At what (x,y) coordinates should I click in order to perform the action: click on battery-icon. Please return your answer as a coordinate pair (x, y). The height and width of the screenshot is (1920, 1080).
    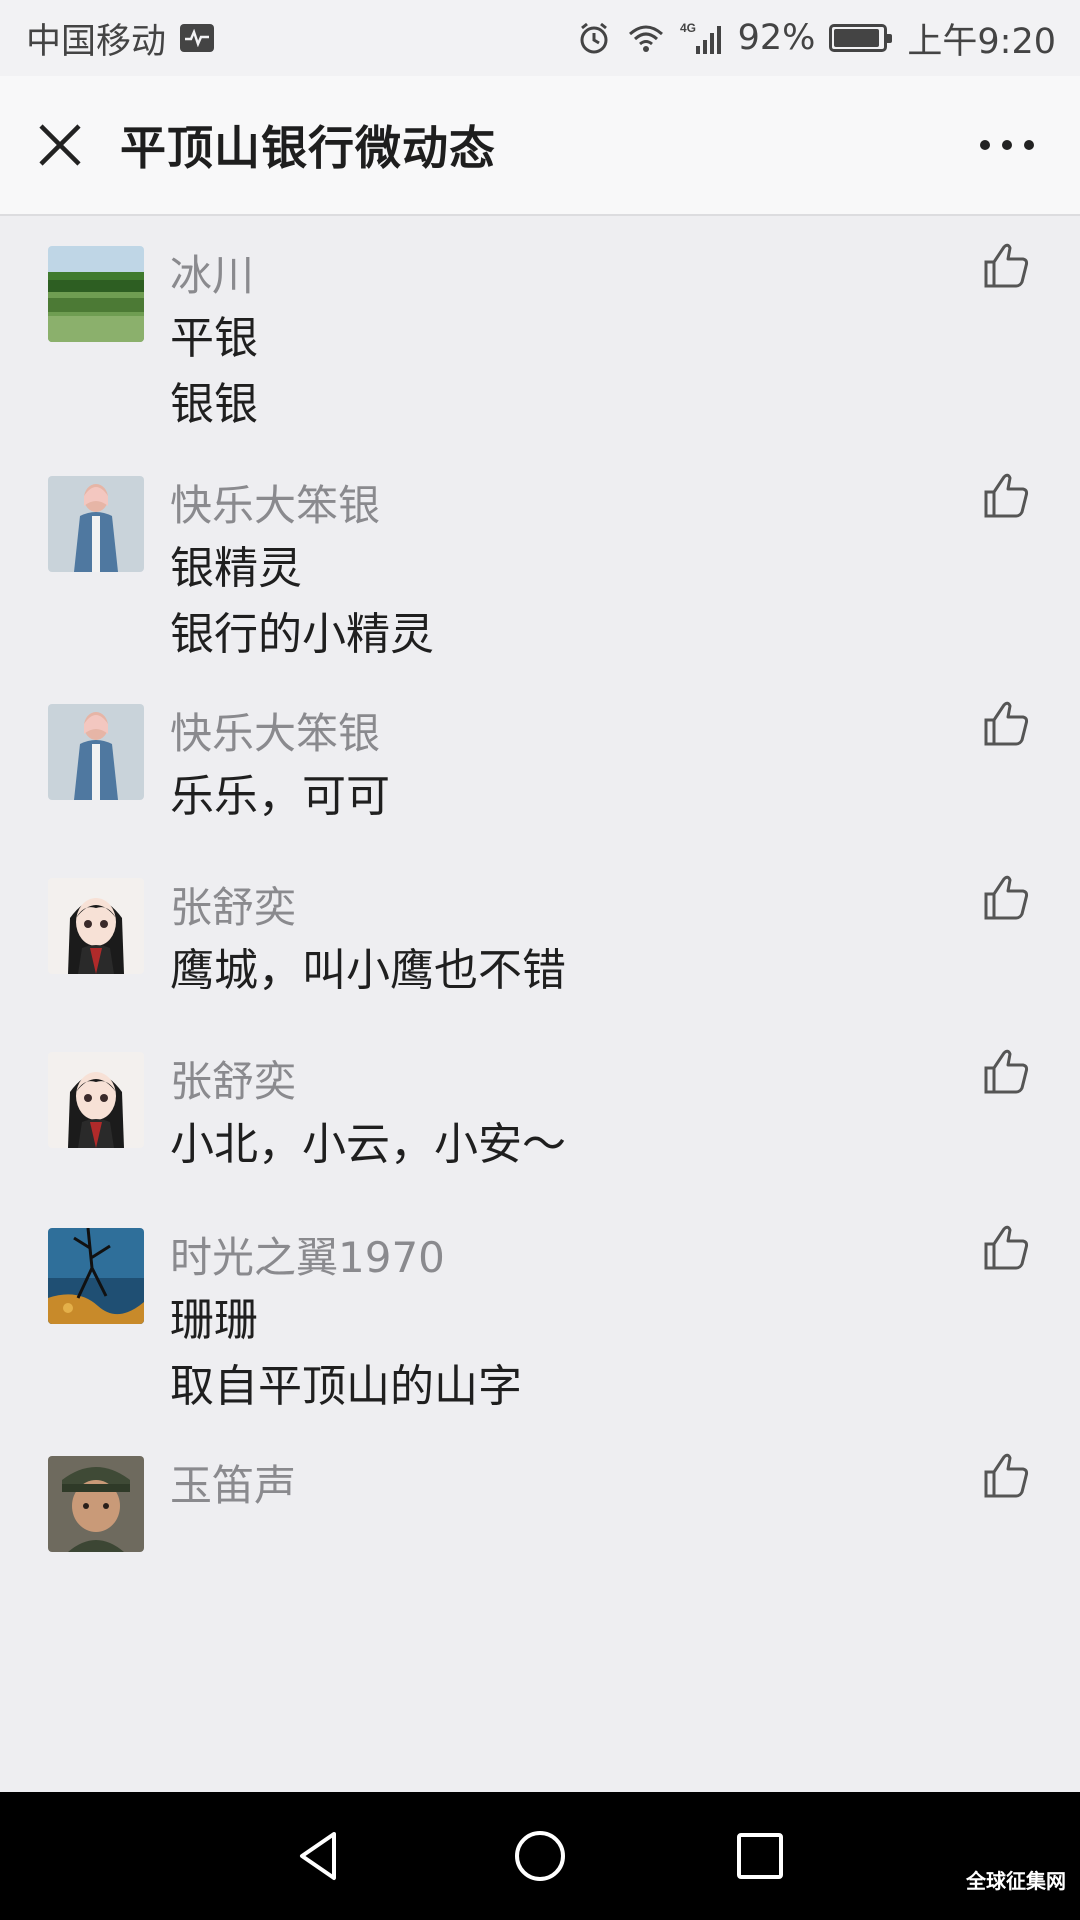
    Looking at the image, I should click on (861, 38).